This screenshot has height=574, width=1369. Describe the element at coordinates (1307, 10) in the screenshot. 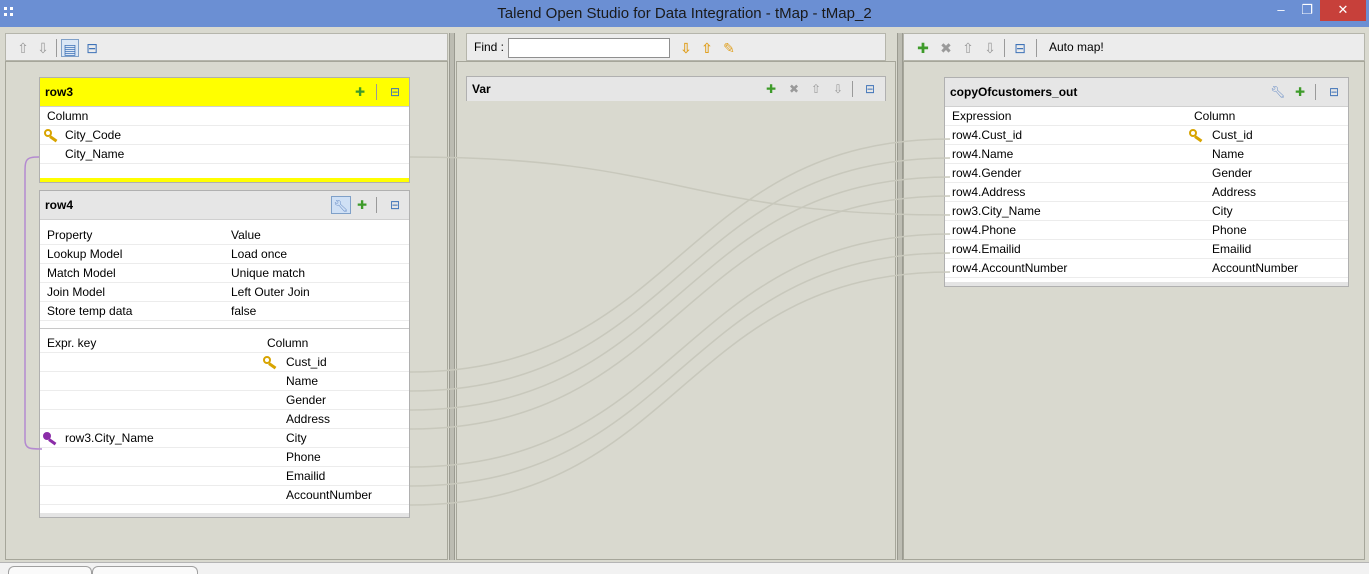

I see `maximize-button: ❐` at that location.